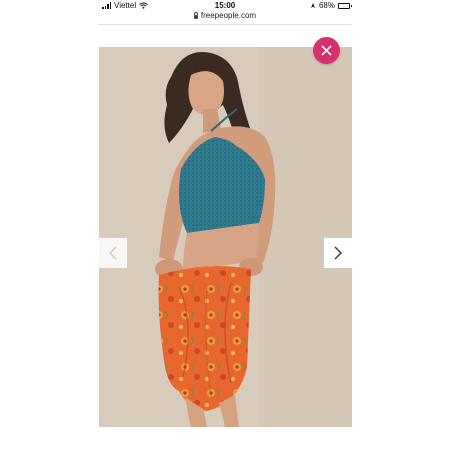 The height and width of the screenshot is (450, 450). I want to click on location-icon, so click(312, 5).